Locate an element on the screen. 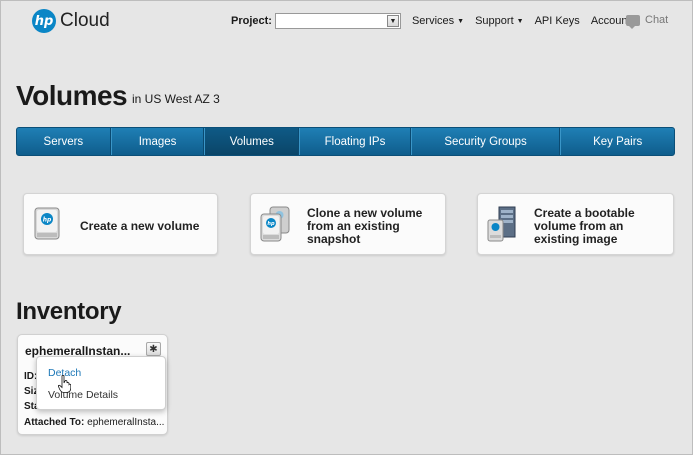 This screenshot has height=455, width=693. dropdown-arrow-icon: ▼ is located at coordinates (392, 21).